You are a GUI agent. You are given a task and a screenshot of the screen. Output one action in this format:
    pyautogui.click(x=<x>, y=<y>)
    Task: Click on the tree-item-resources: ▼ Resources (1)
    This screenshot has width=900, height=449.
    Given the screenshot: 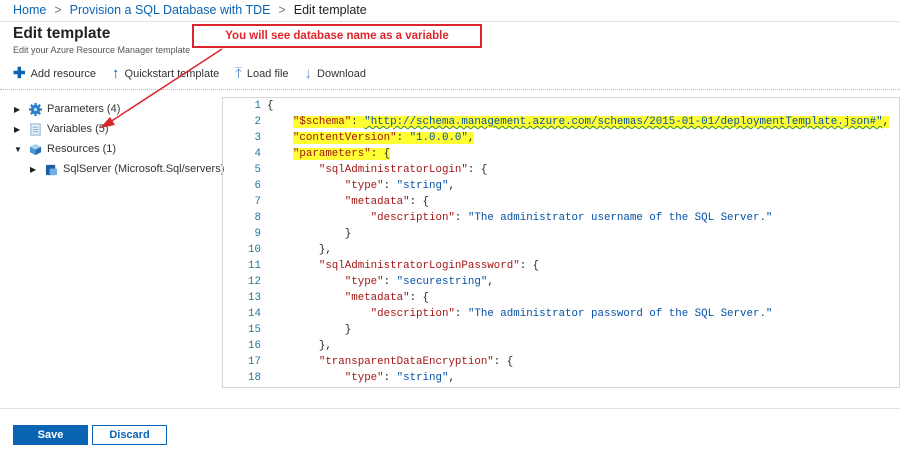 What is the action you would take?
    pyautogui.click(x=119, y=149)
    